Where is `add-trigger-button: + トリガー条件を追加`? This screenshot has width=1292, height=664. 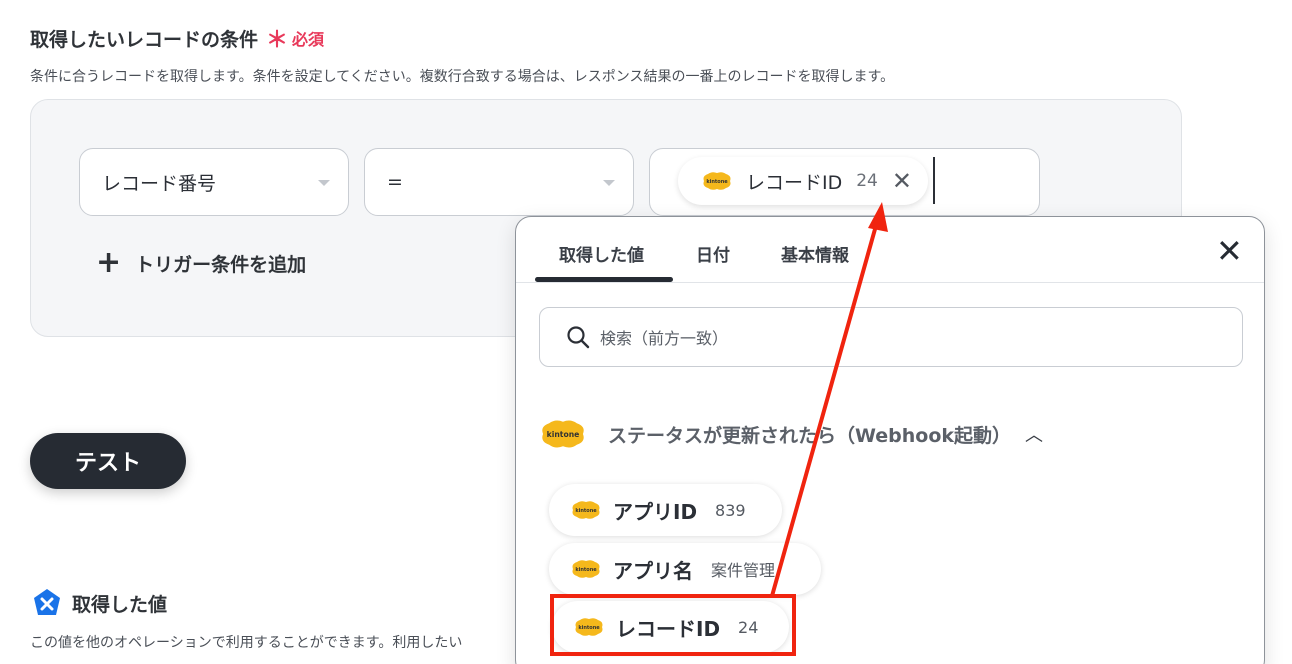
add-trigger-button: + トリガー条件を追加 is located at coordinates (201, 263).